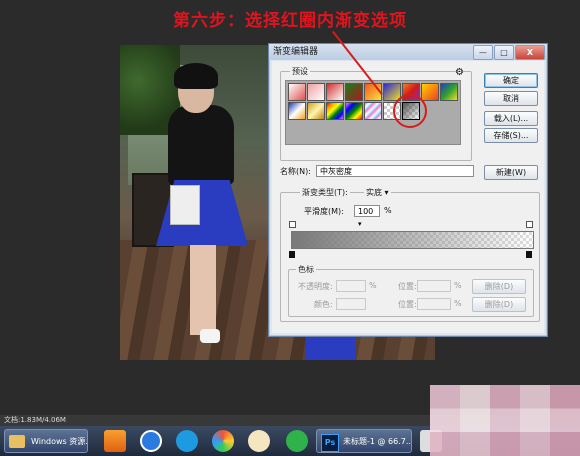 This screenshot has height=456, width=580. I want to click on gradient-type-select: 实底 ▾, so click(377, 192).